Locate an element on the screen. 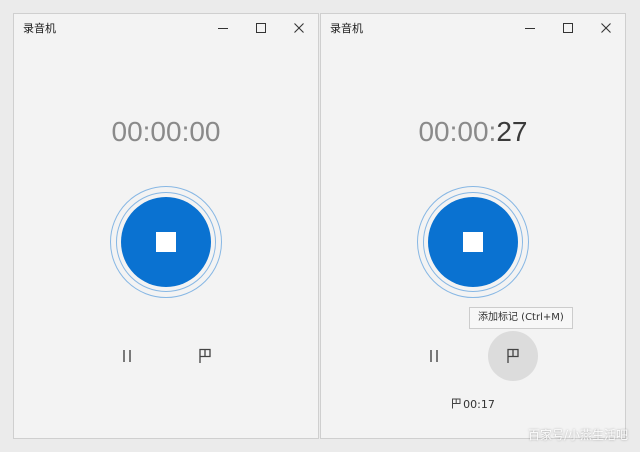  elapsed-timer: 00:00:00 is located at coordinates (166, 131).